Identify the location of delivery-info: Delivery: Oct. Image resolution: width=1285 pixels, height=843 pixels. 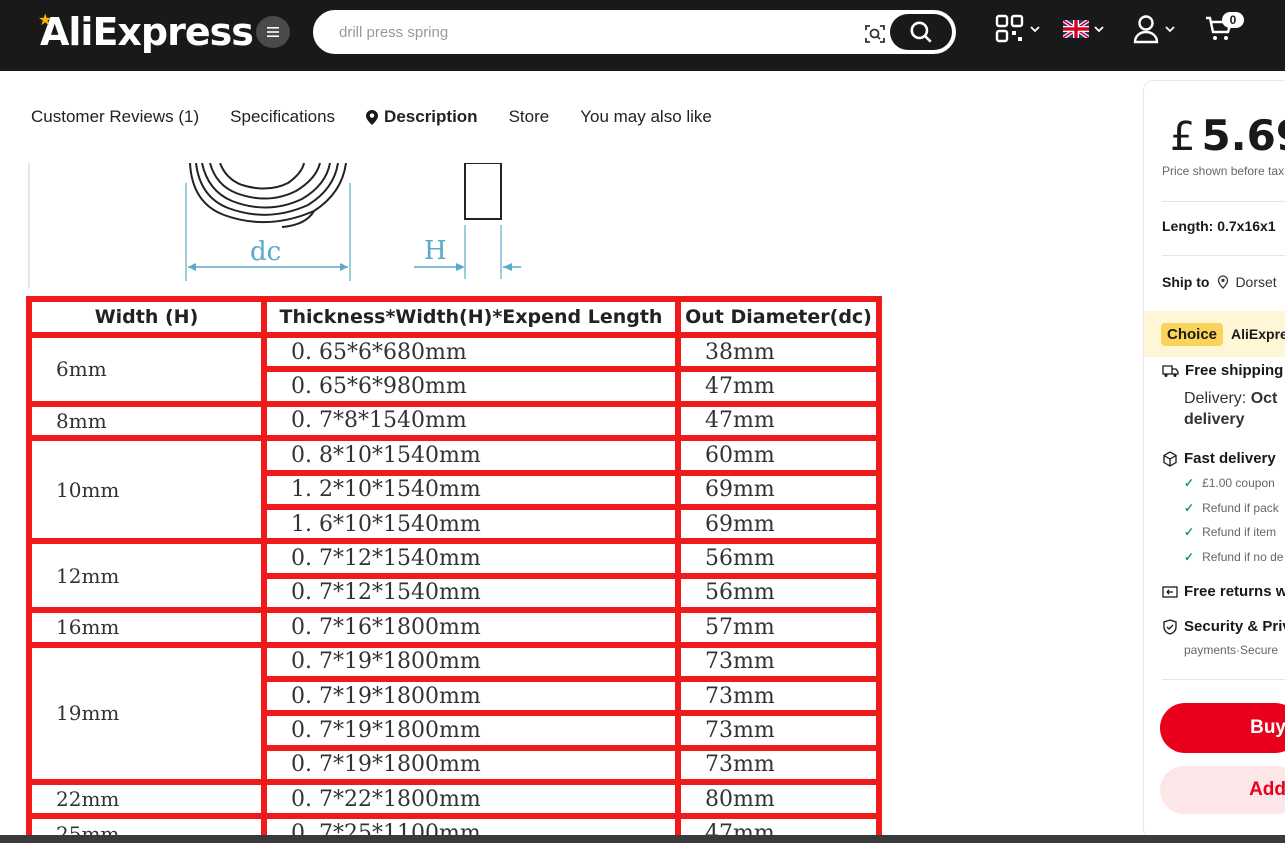
(1230, 399).